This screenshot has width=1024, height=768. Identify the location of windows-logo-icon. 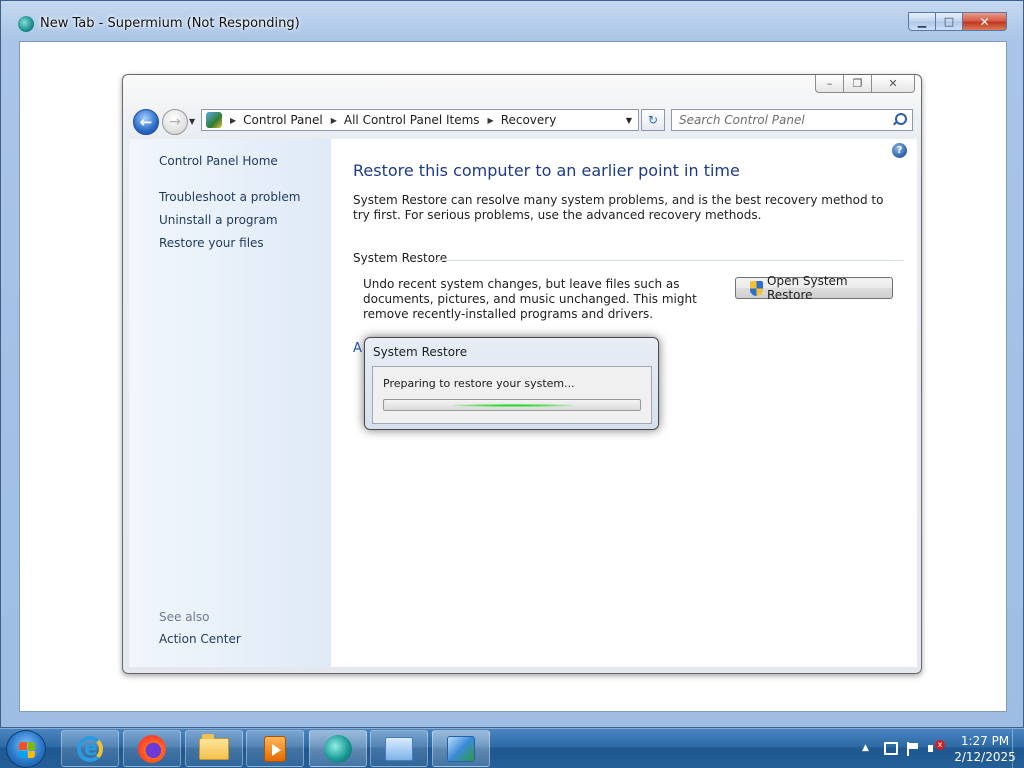
(27, 750).